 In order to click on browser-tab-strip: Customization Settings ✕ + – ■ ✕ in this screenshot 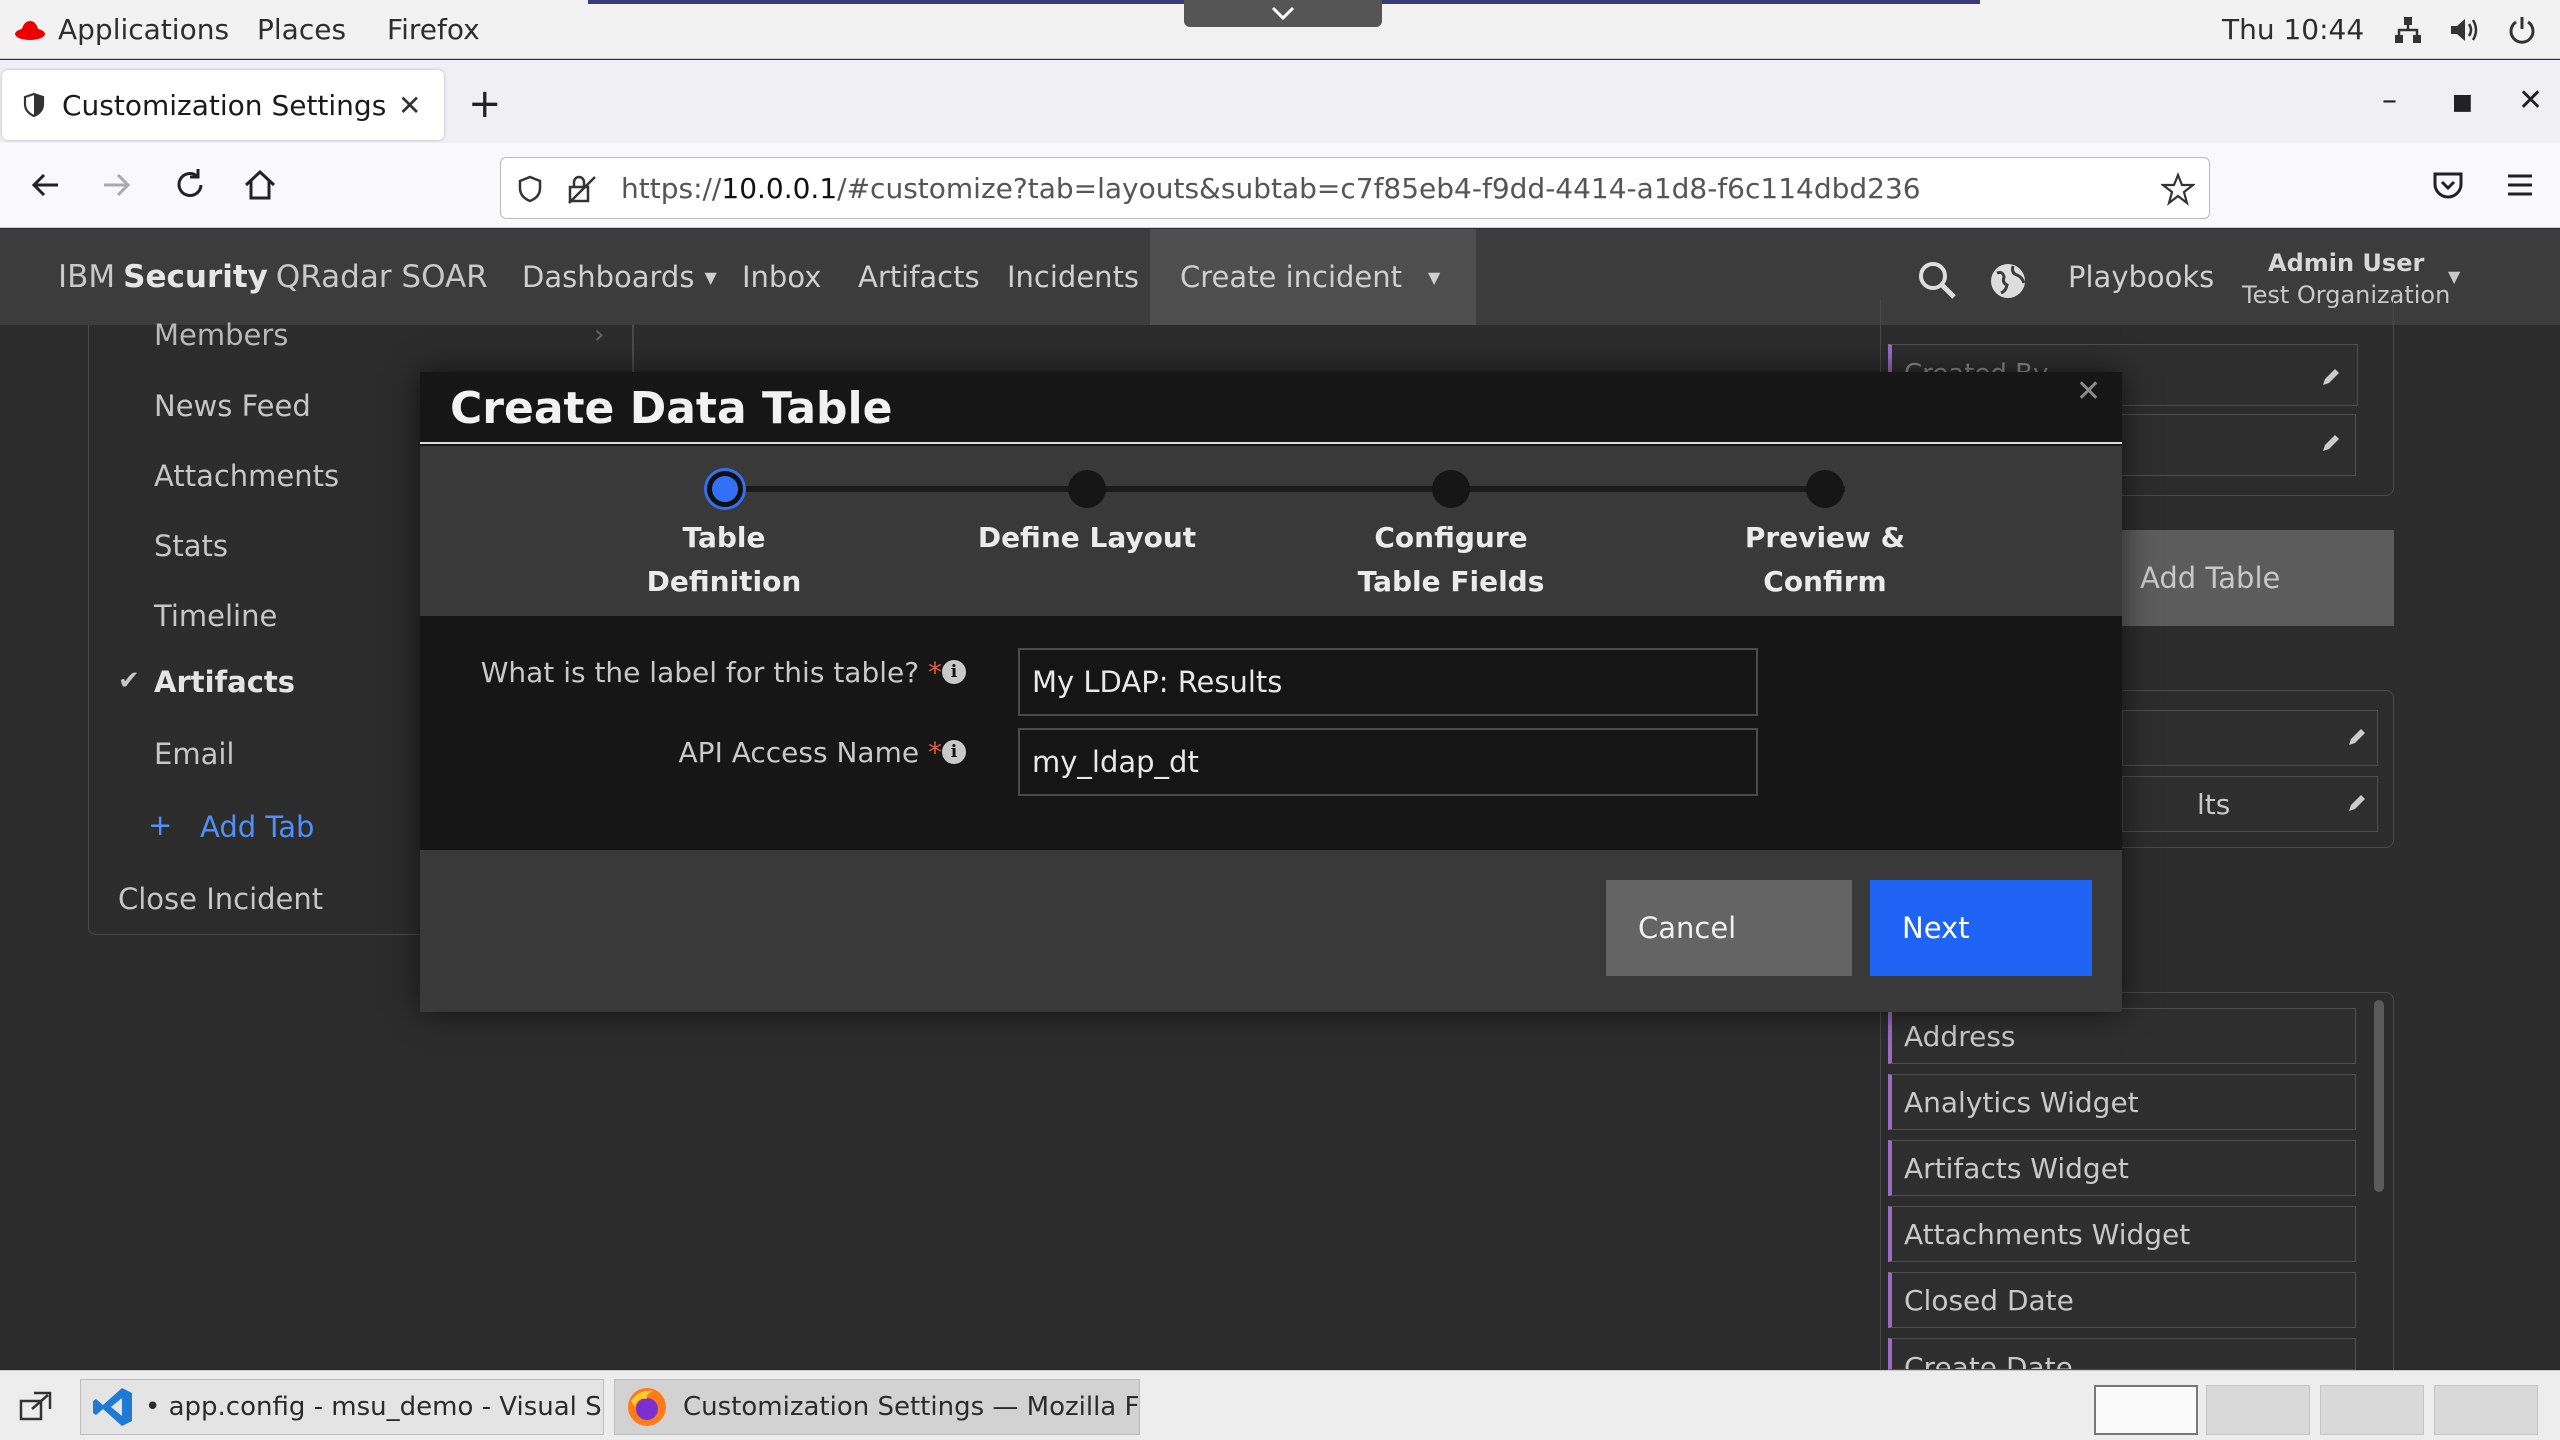, I will do `click(1280, 101)`.